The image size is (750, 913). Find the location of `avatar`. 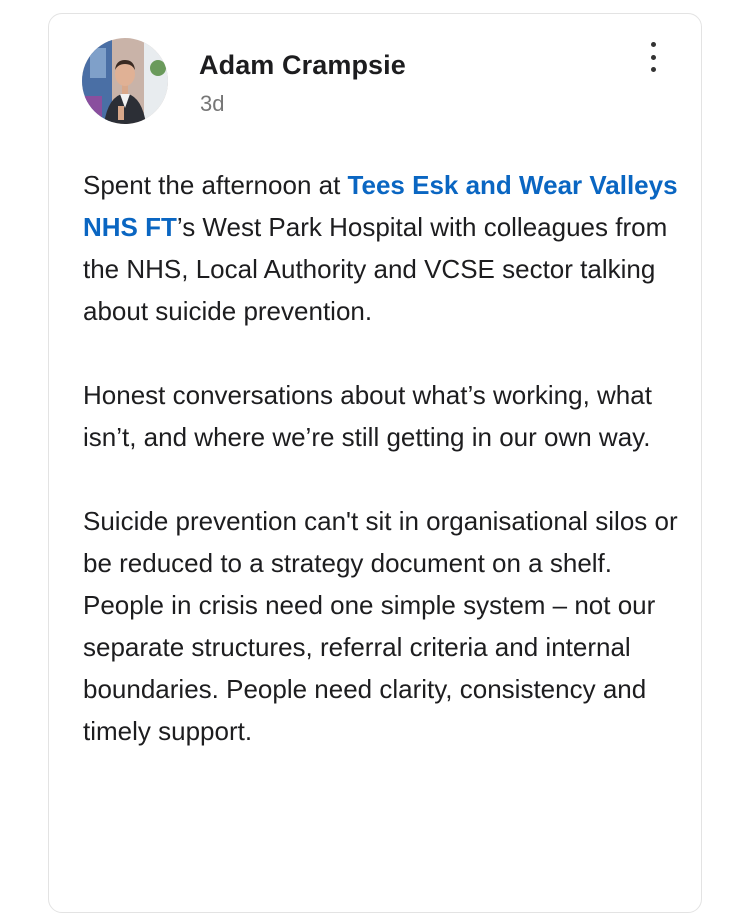

avatar is located at coordinates (125, 81).